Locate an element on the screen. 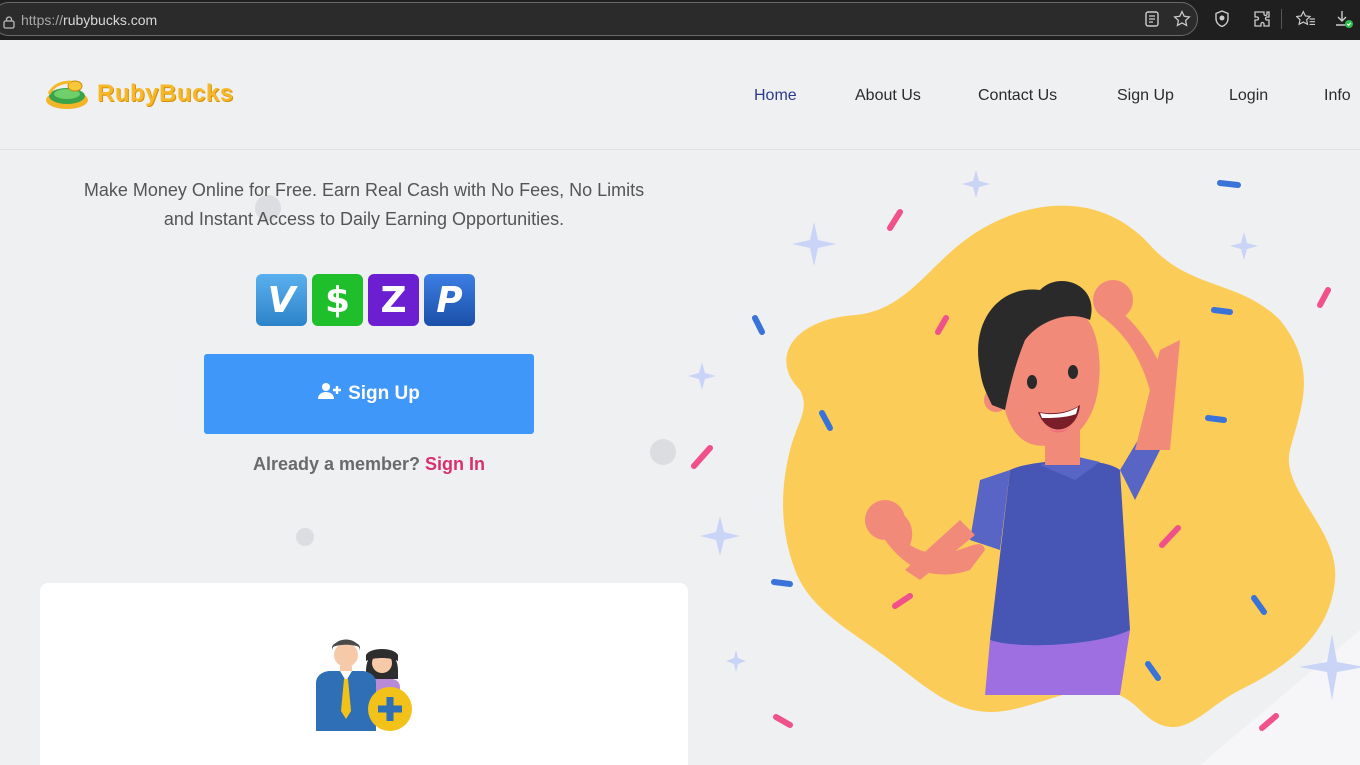 The image size is (1360, 765). sign-up-button-label: Sign Up is located at coordinates (384, 393).